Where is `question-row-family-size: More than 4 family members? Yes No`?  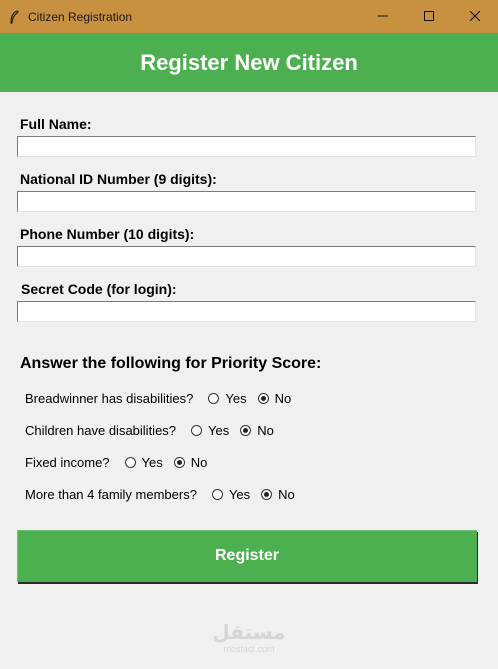 question-row-family-size: More than 4 family members? Yes No is located at coordinates (165, 494).